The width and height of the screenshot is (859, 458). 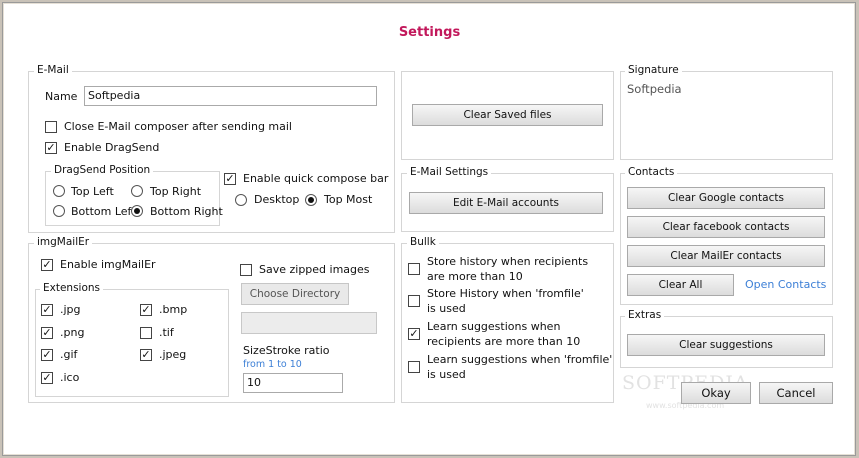 What do you see at coordinates (725, 117) in the screenshot?
I see `signature-textarea: Softpedia` at bounding box center [725, 117].